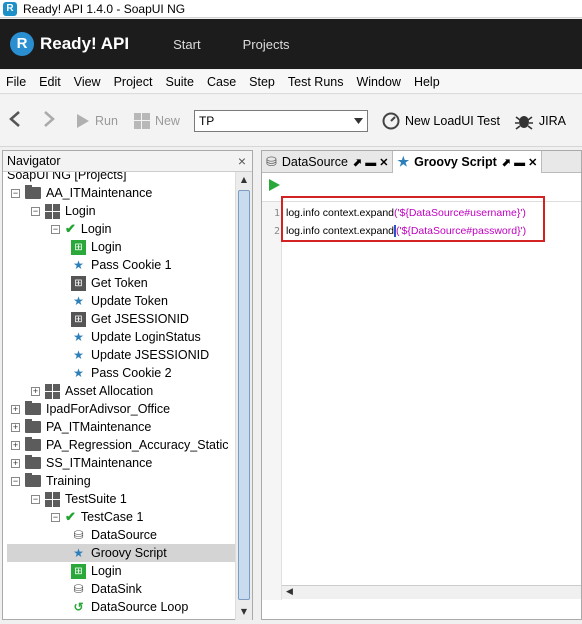  I want to click on tree-item: ★ Update JSESSIONID, so click(140, 355).